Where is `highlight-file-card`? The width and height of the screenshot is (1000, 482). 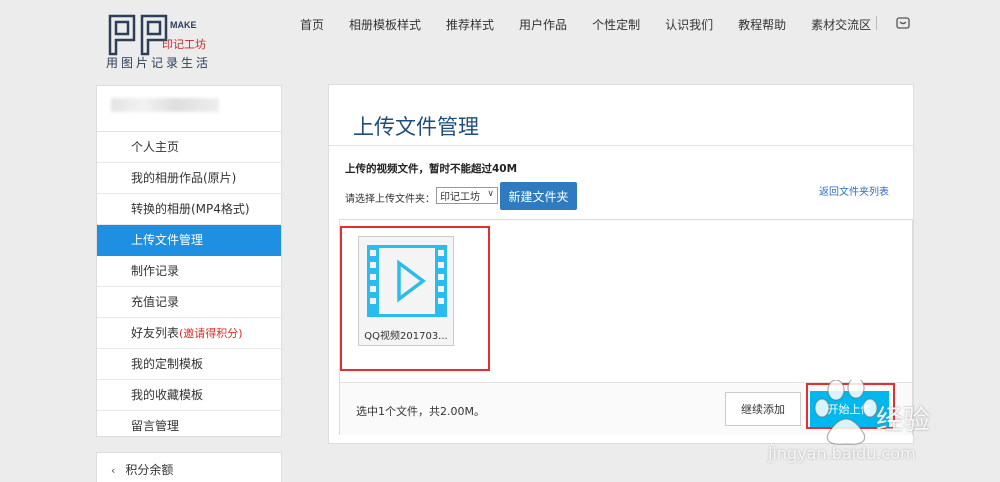 highlight-file-card is located at coordinates (415, 298).